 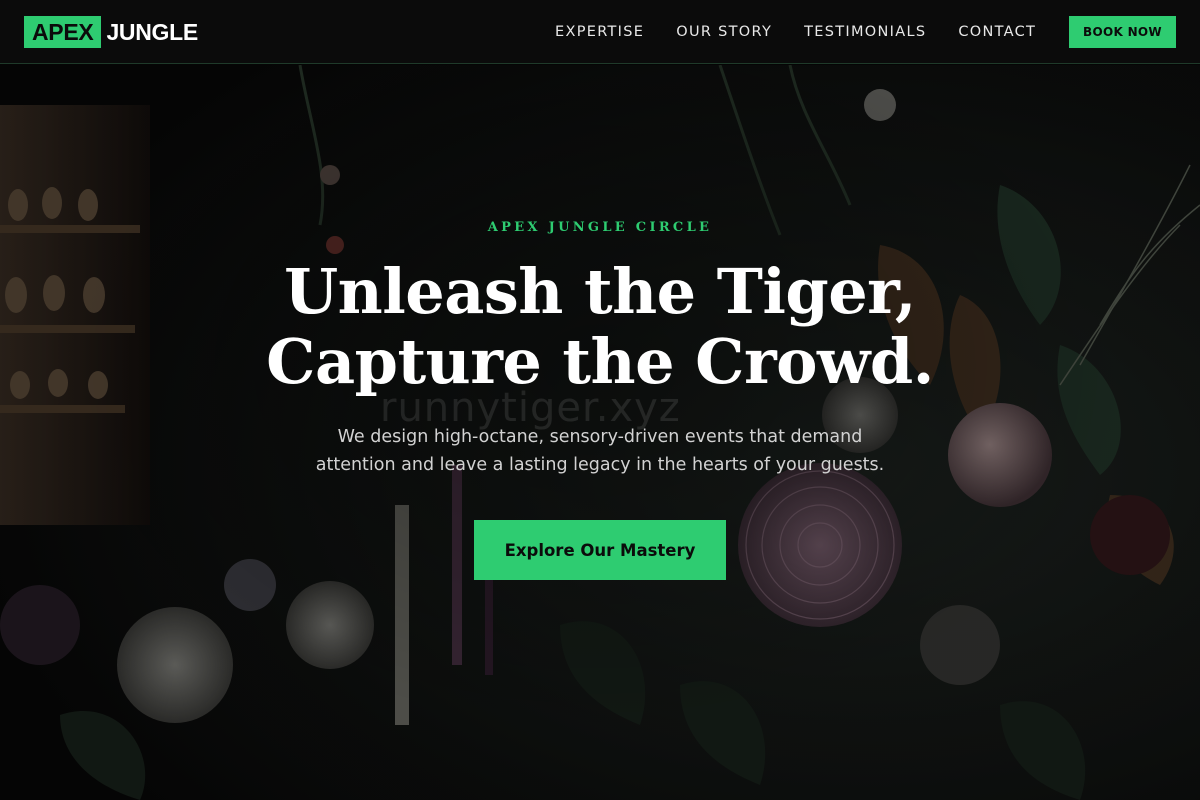 What do you see at coordinates (63, 32) in the screenshot?
I see `logo-box-text: APEX` at bounding box center [63, 32].